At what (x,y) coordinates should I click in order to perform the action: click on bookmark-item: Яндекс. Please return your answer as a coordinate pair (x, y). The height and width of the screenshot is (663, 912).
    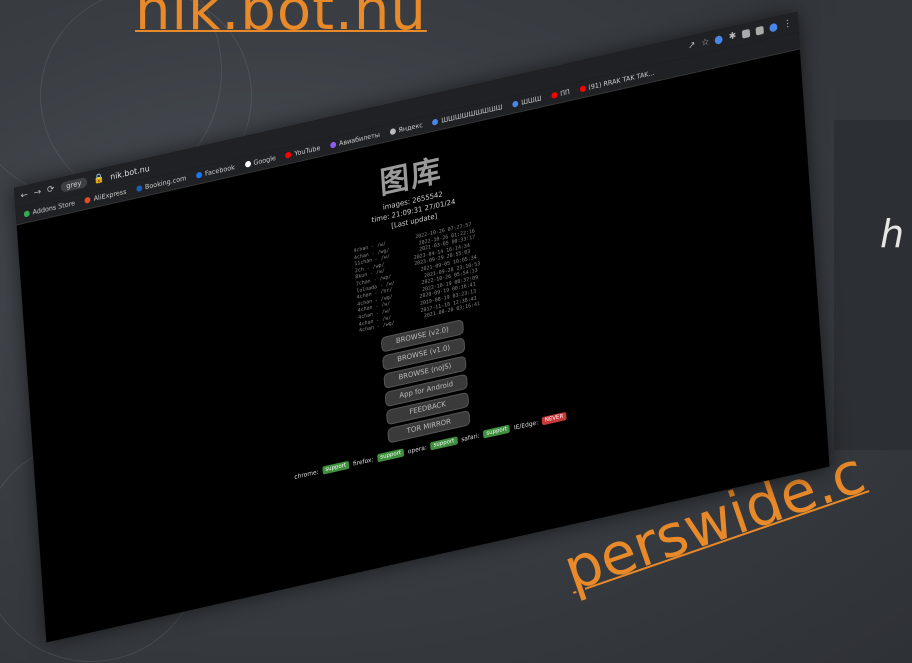
    Looking at the image, I should click on (406, 129).